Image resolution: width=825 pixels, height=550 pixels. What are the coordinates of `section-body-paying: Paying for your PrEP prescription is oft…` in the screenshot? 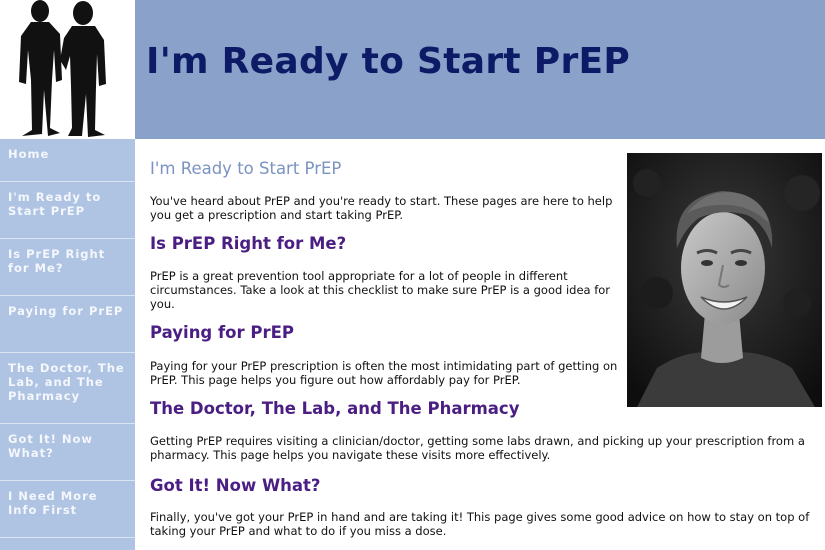 It's located at (384, 373).